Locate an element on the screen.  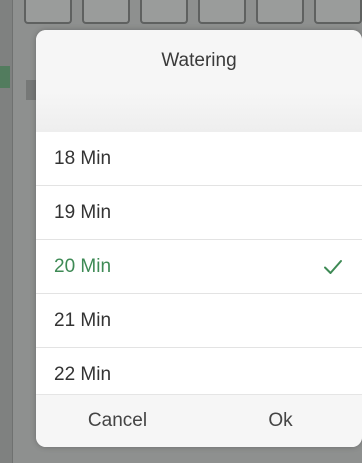
background-chip-row is located at coordinates (193, 15).